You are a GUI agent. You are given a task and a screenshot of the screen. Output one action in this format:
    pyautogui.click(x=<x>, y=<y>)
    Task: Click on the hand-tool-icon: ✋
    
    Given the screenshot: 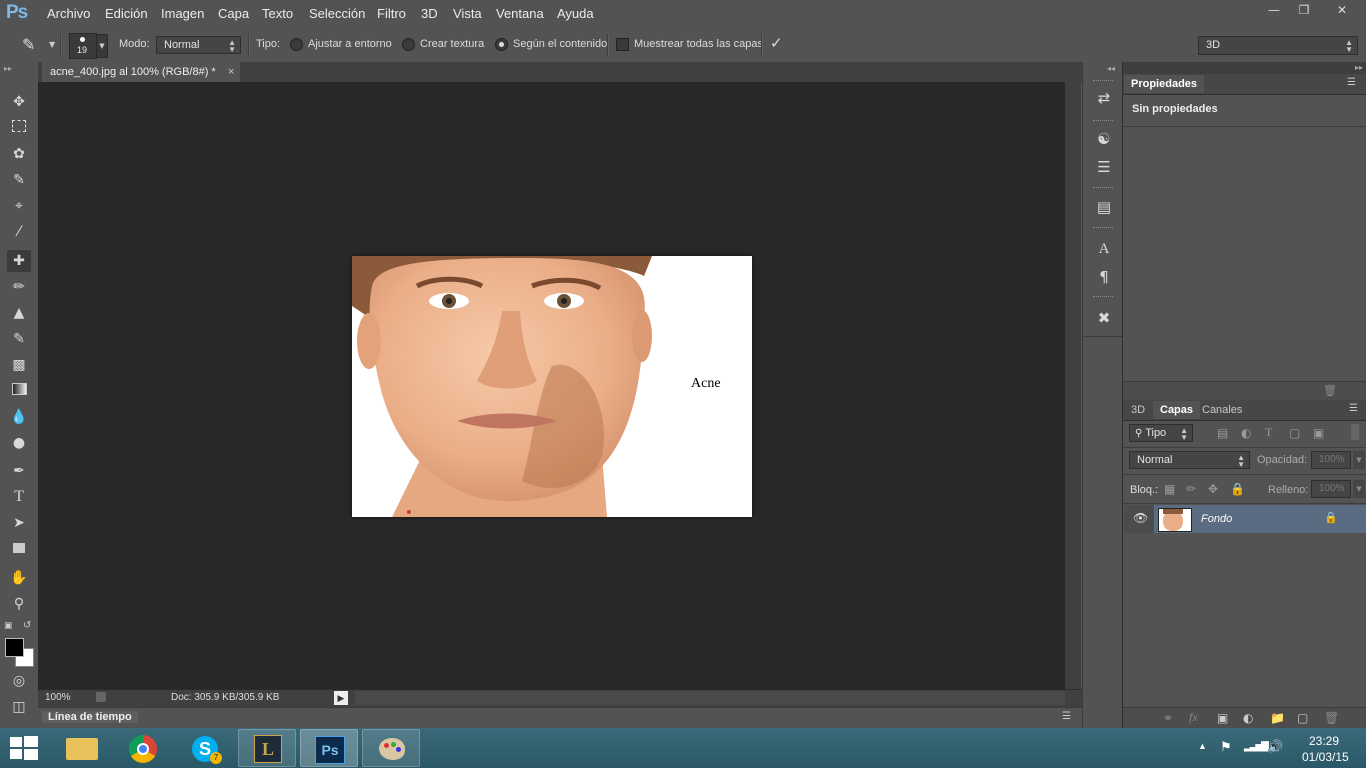 What is the action you would take?
    pyautogui.click(x=19, y=578)
    